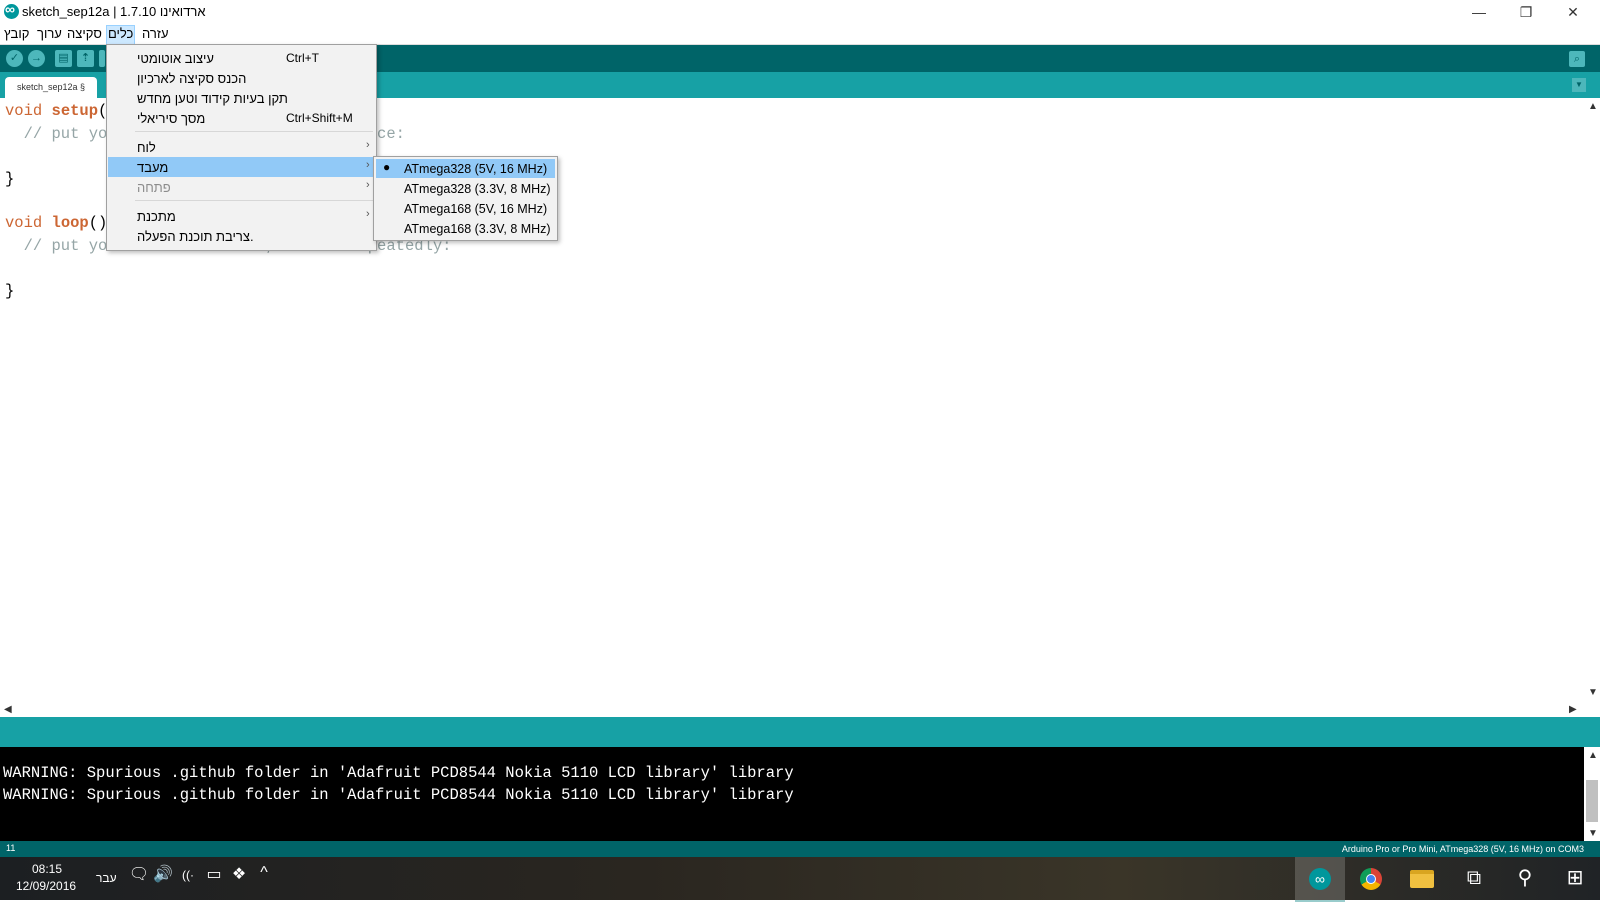  I want to click on menu-item-label: לוח, so click(146, 147).